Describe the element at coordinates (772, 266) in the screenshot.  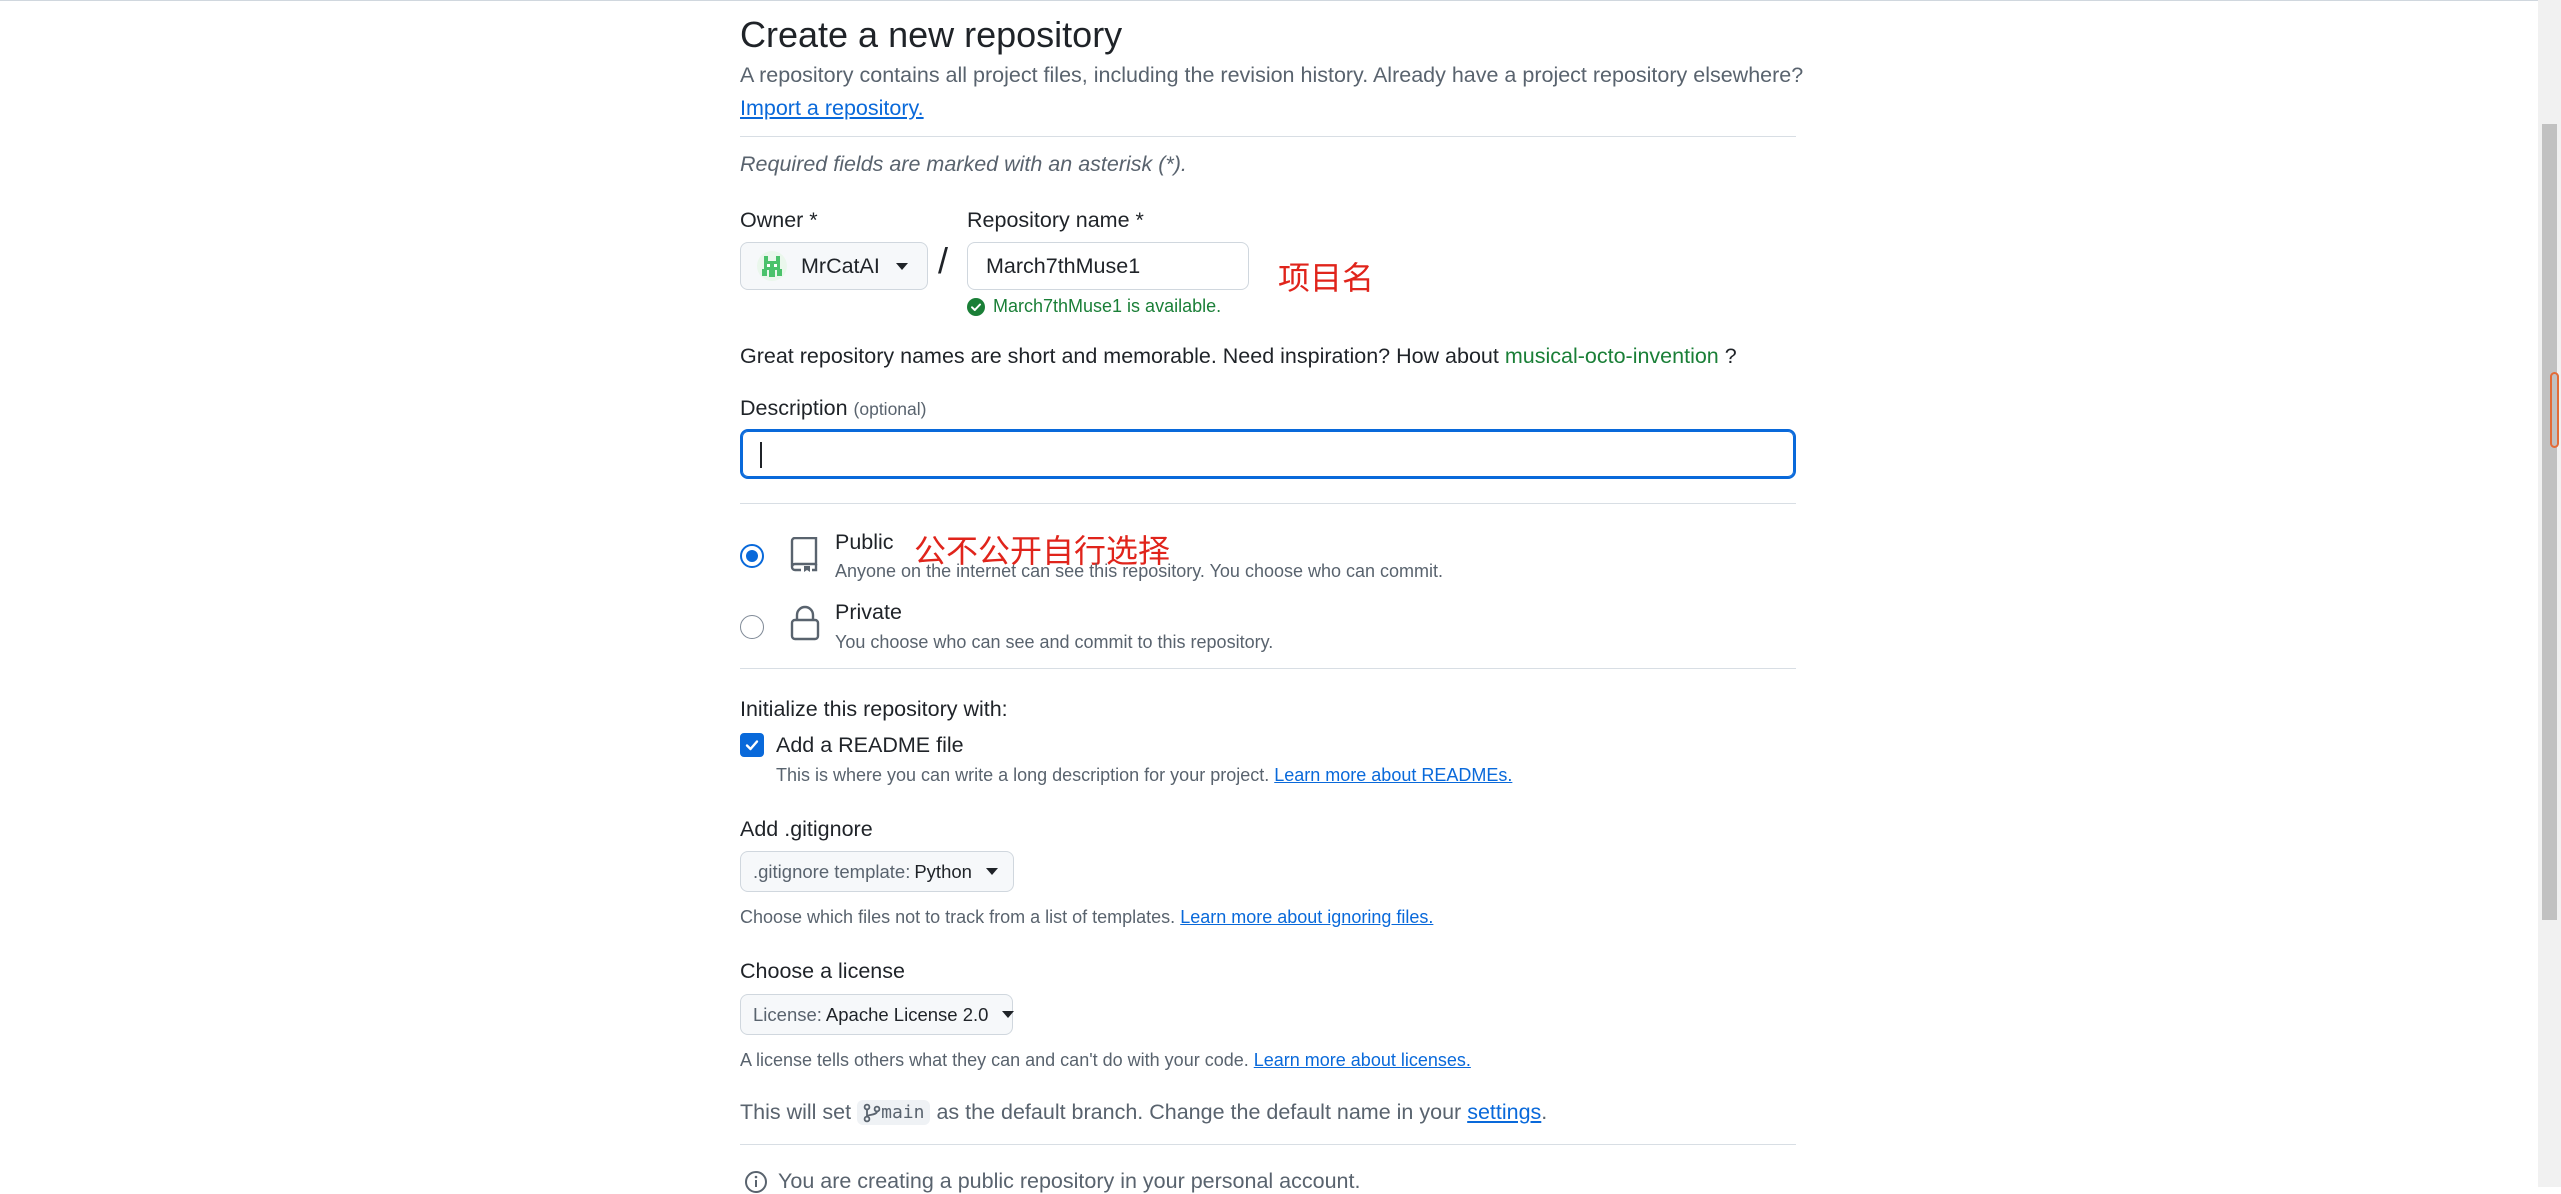
I see `avatar` at that location.